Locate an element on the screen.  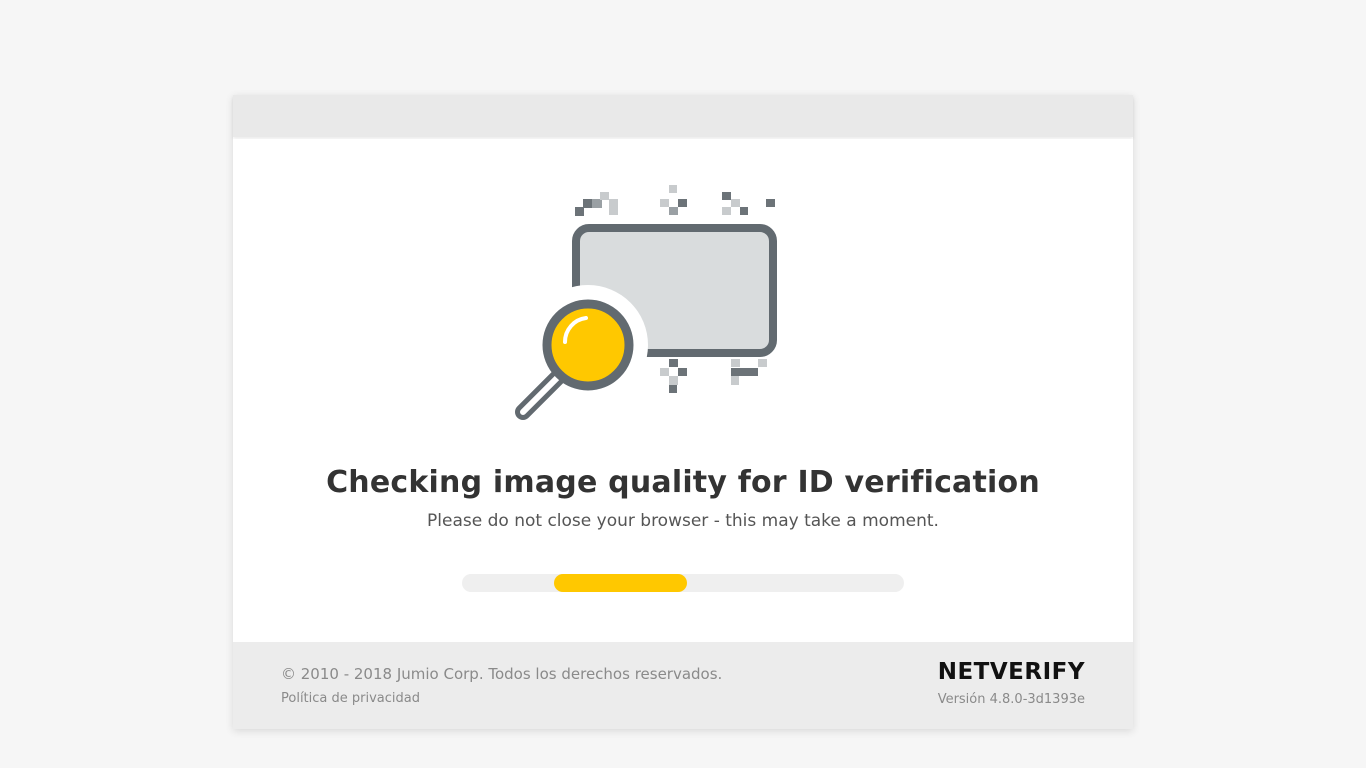
privacy-policy-link: Política de privacidad is located at coordinates (350, 698).